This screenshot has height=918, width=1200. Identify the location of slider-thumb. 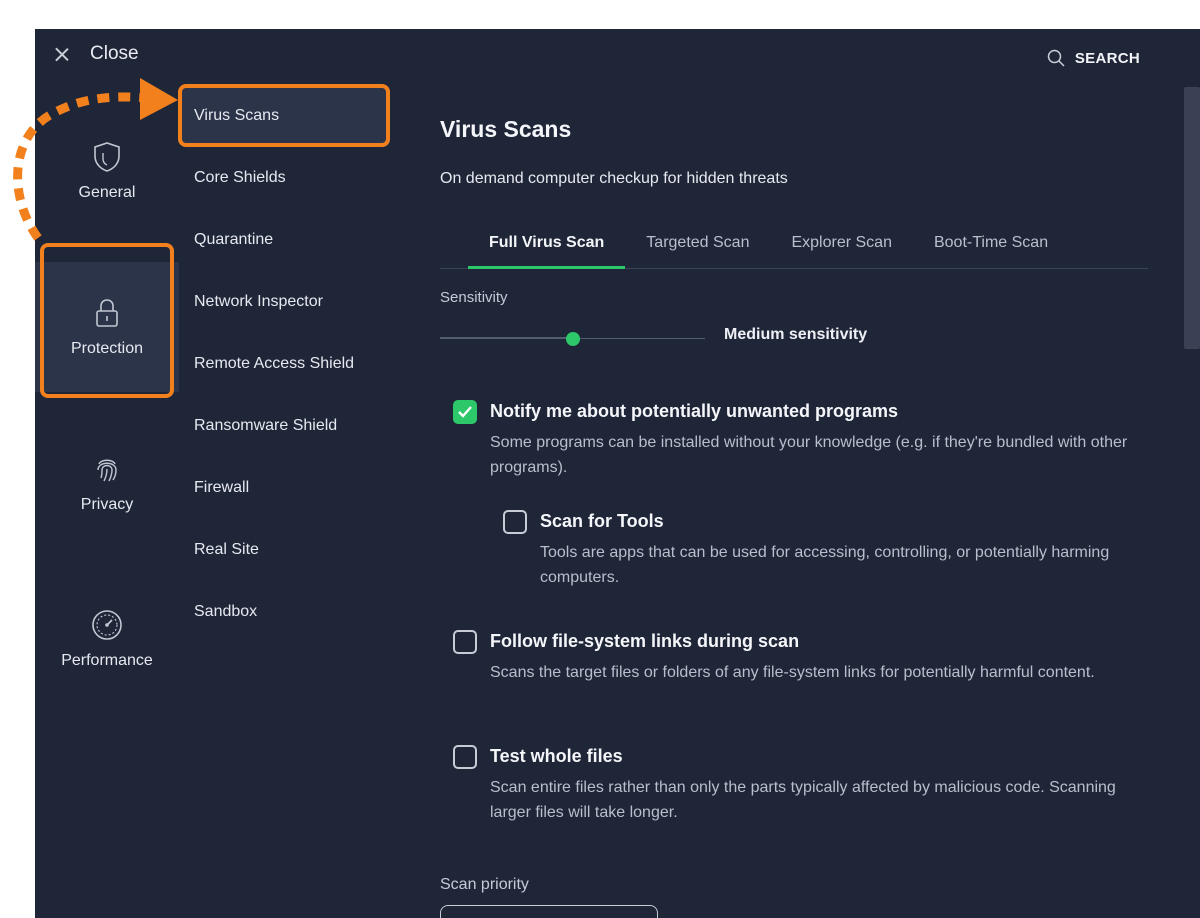
(572, 339).